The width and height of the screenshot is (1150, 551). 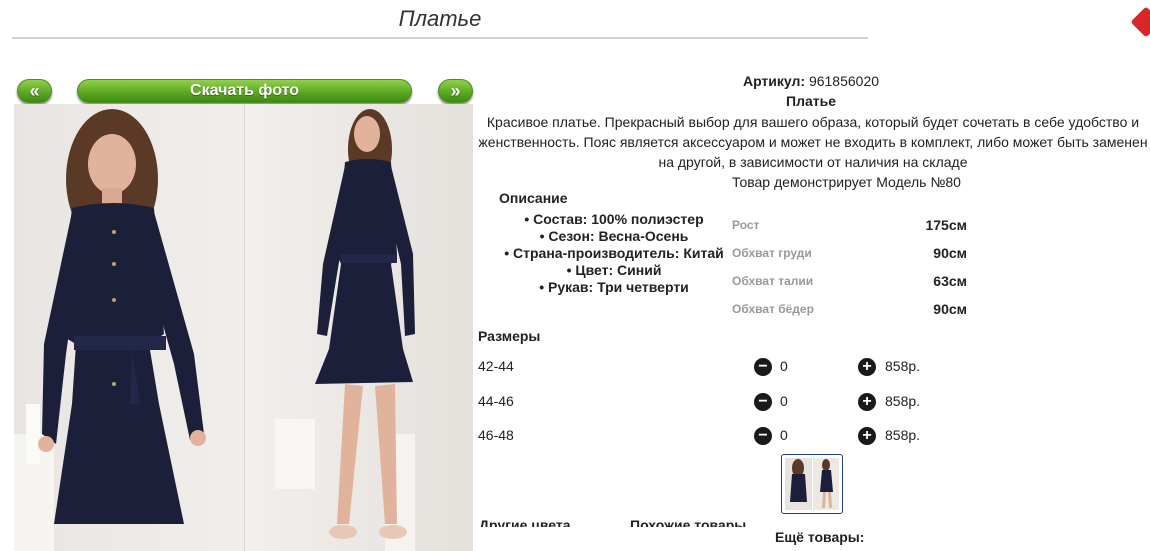 What do you see at coordinates (950, 281) in the screenshot?
I see `measurement-value: 63см` at bounding box center [950, 281].